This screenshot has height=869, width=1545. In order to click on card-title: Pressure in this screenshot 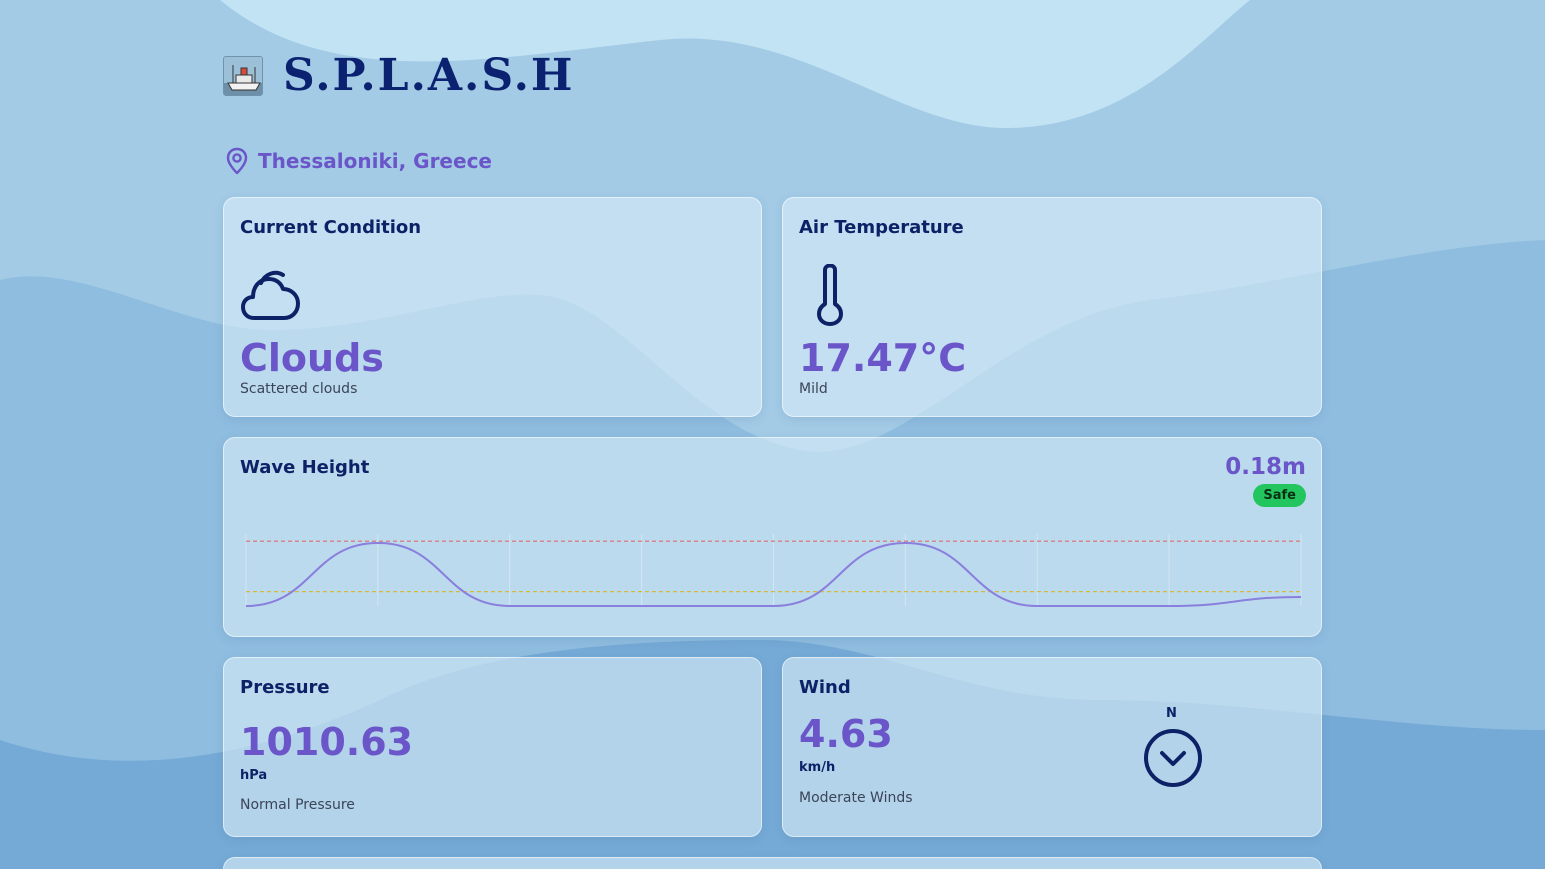, I will do `click(285, 687)`.